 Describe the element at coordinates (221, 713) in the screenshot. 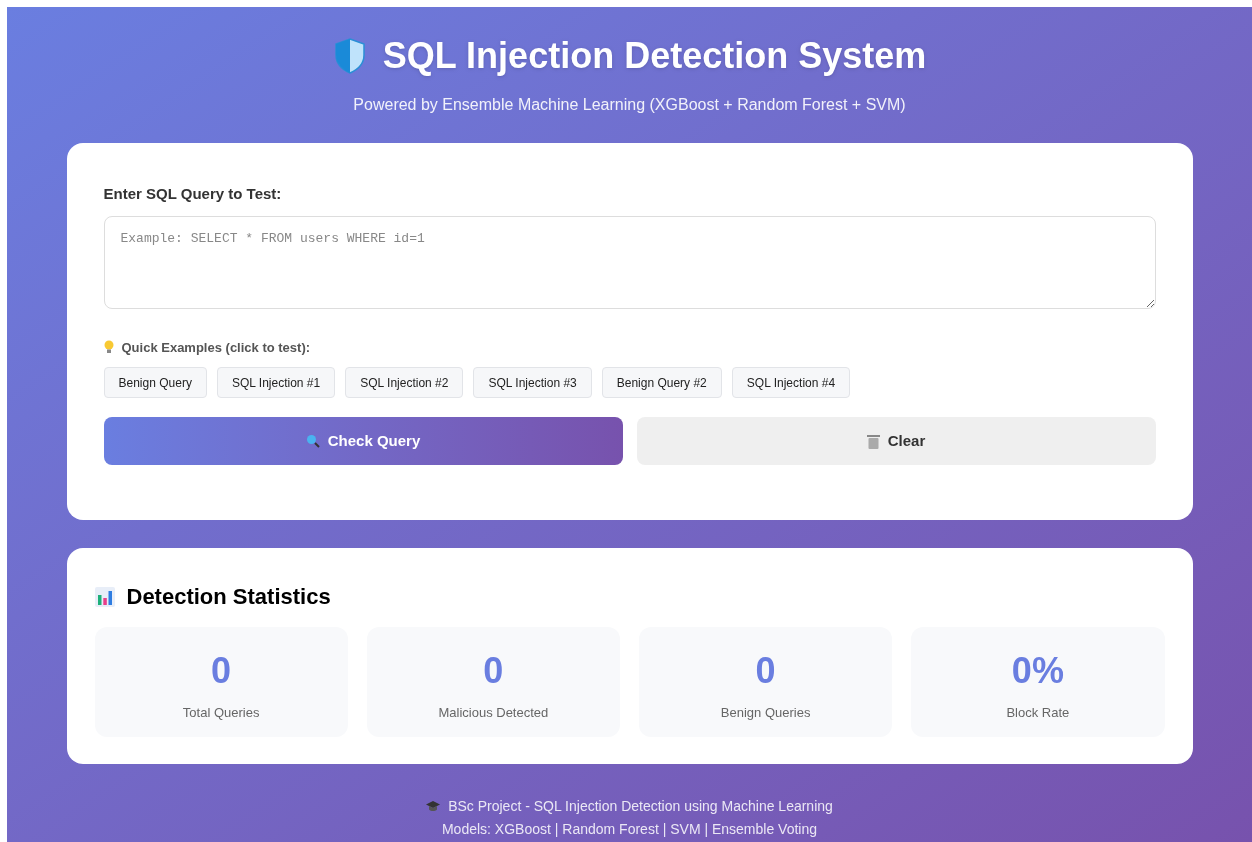

I see `stat-label: Total Queries` at that location.